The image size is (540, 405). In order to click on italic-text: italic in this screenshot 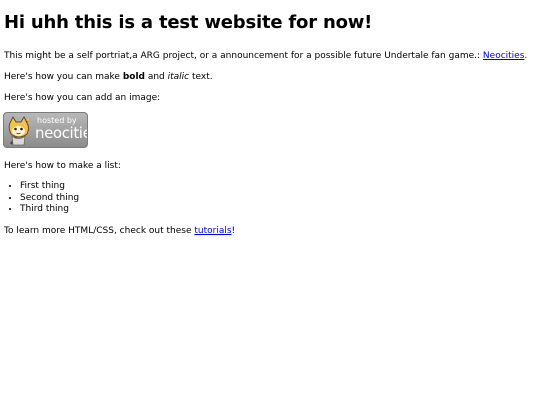, I will do `click(178, 77)`.